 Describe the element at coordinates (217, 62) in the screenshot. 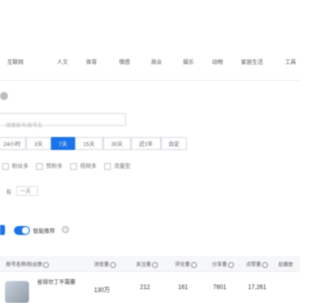

I see `category-tab: 动物` at that location.